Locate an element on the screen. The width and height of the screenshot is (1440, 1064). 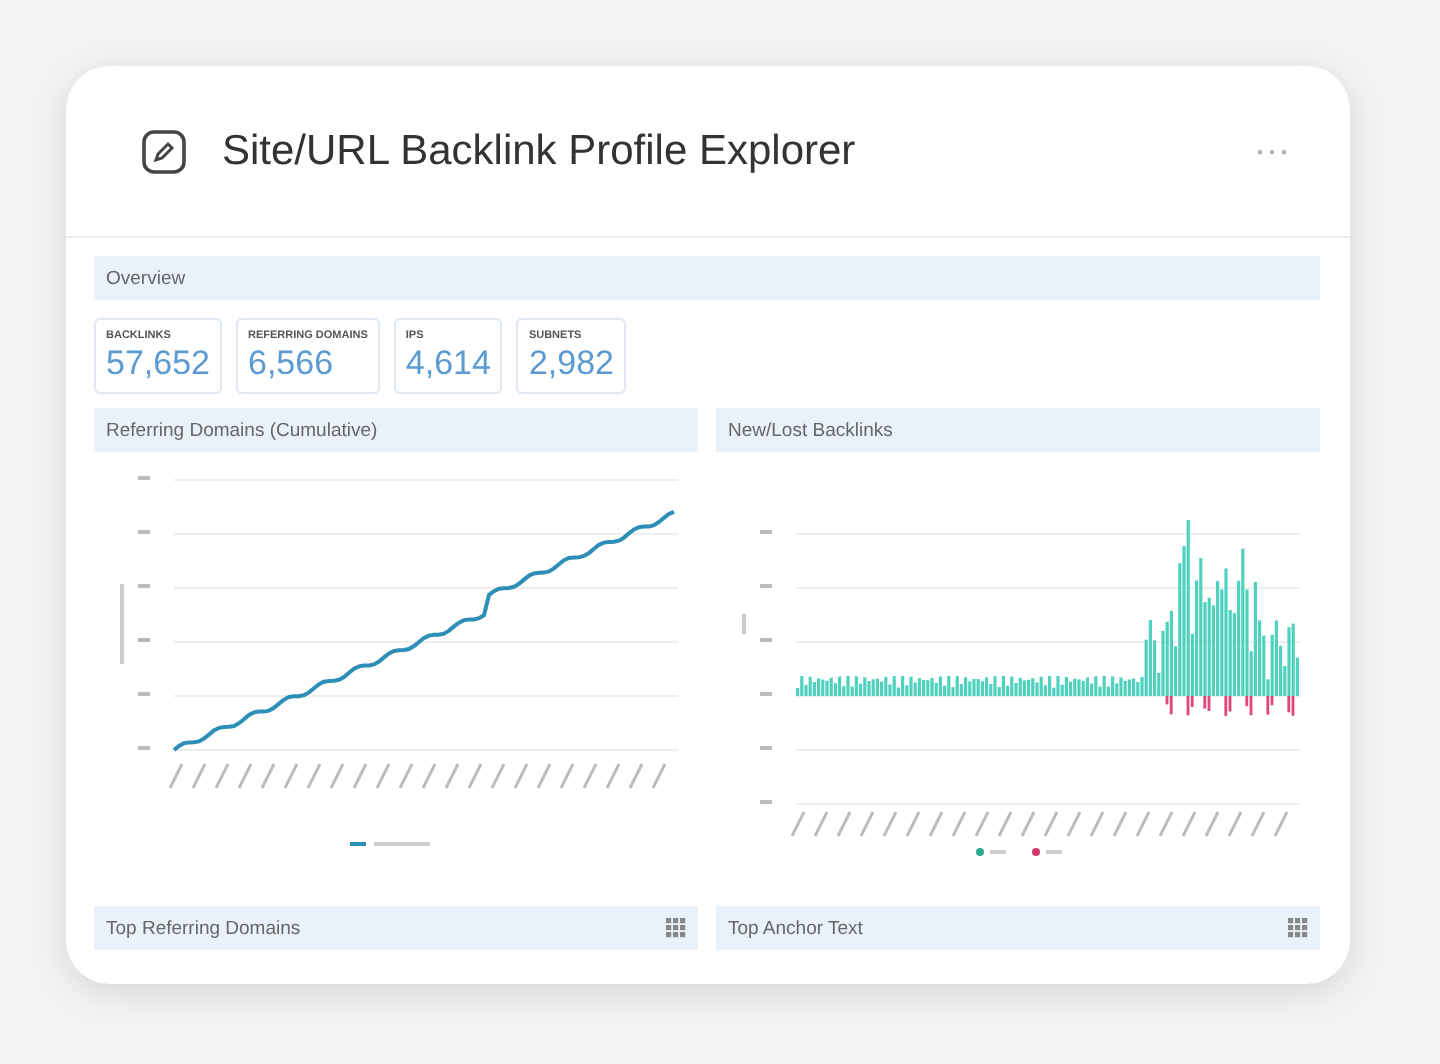
pencil-icon is located at coordinates (164, 151).